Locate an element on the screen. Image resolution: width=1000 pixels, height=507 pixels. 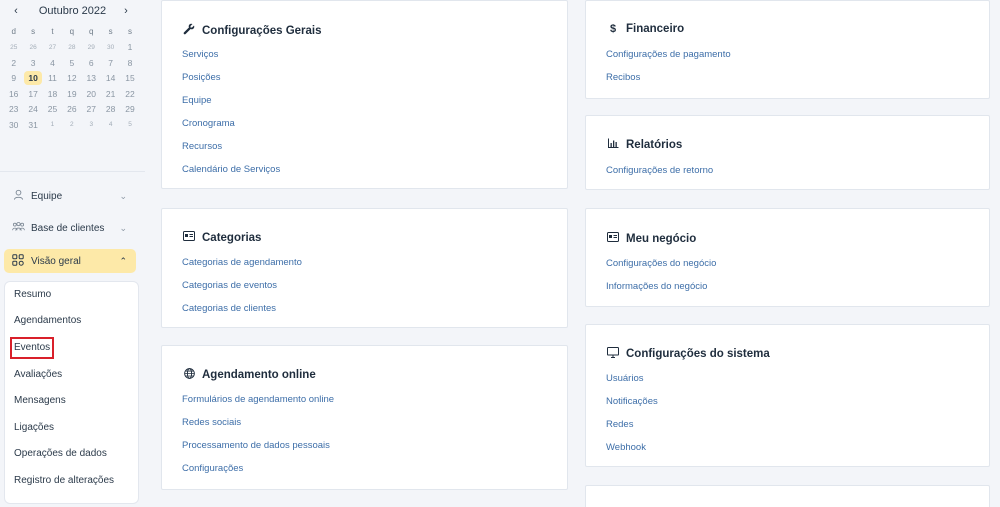
calendar-day: 6 is located at coordinates (91, 63).